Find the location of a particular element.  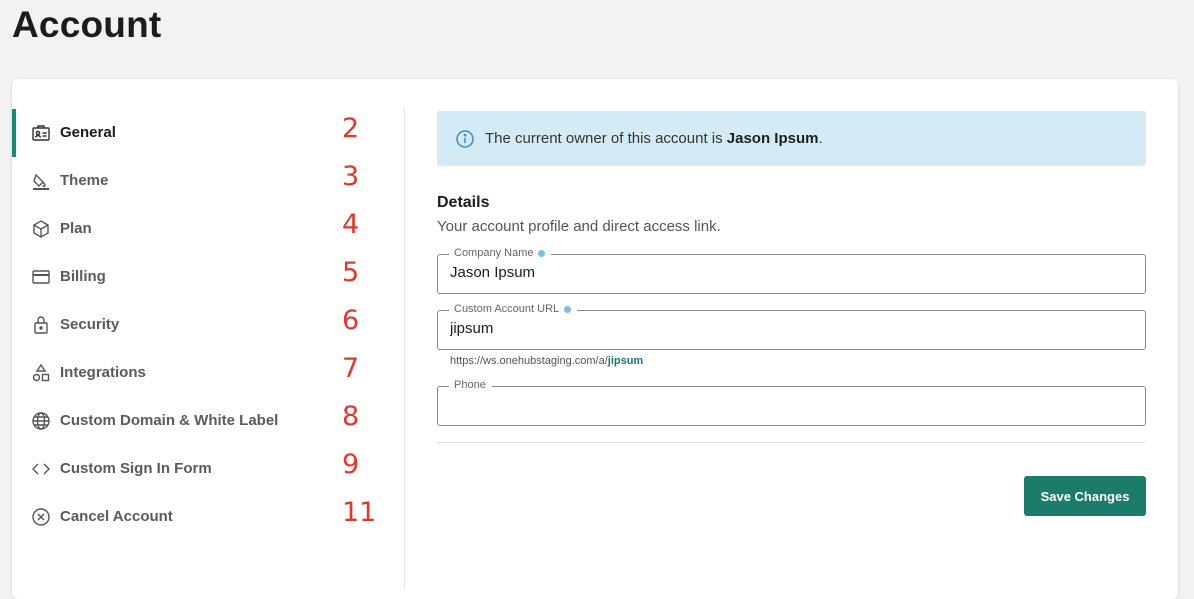

company-name-input is located at coordinates (790, 272).